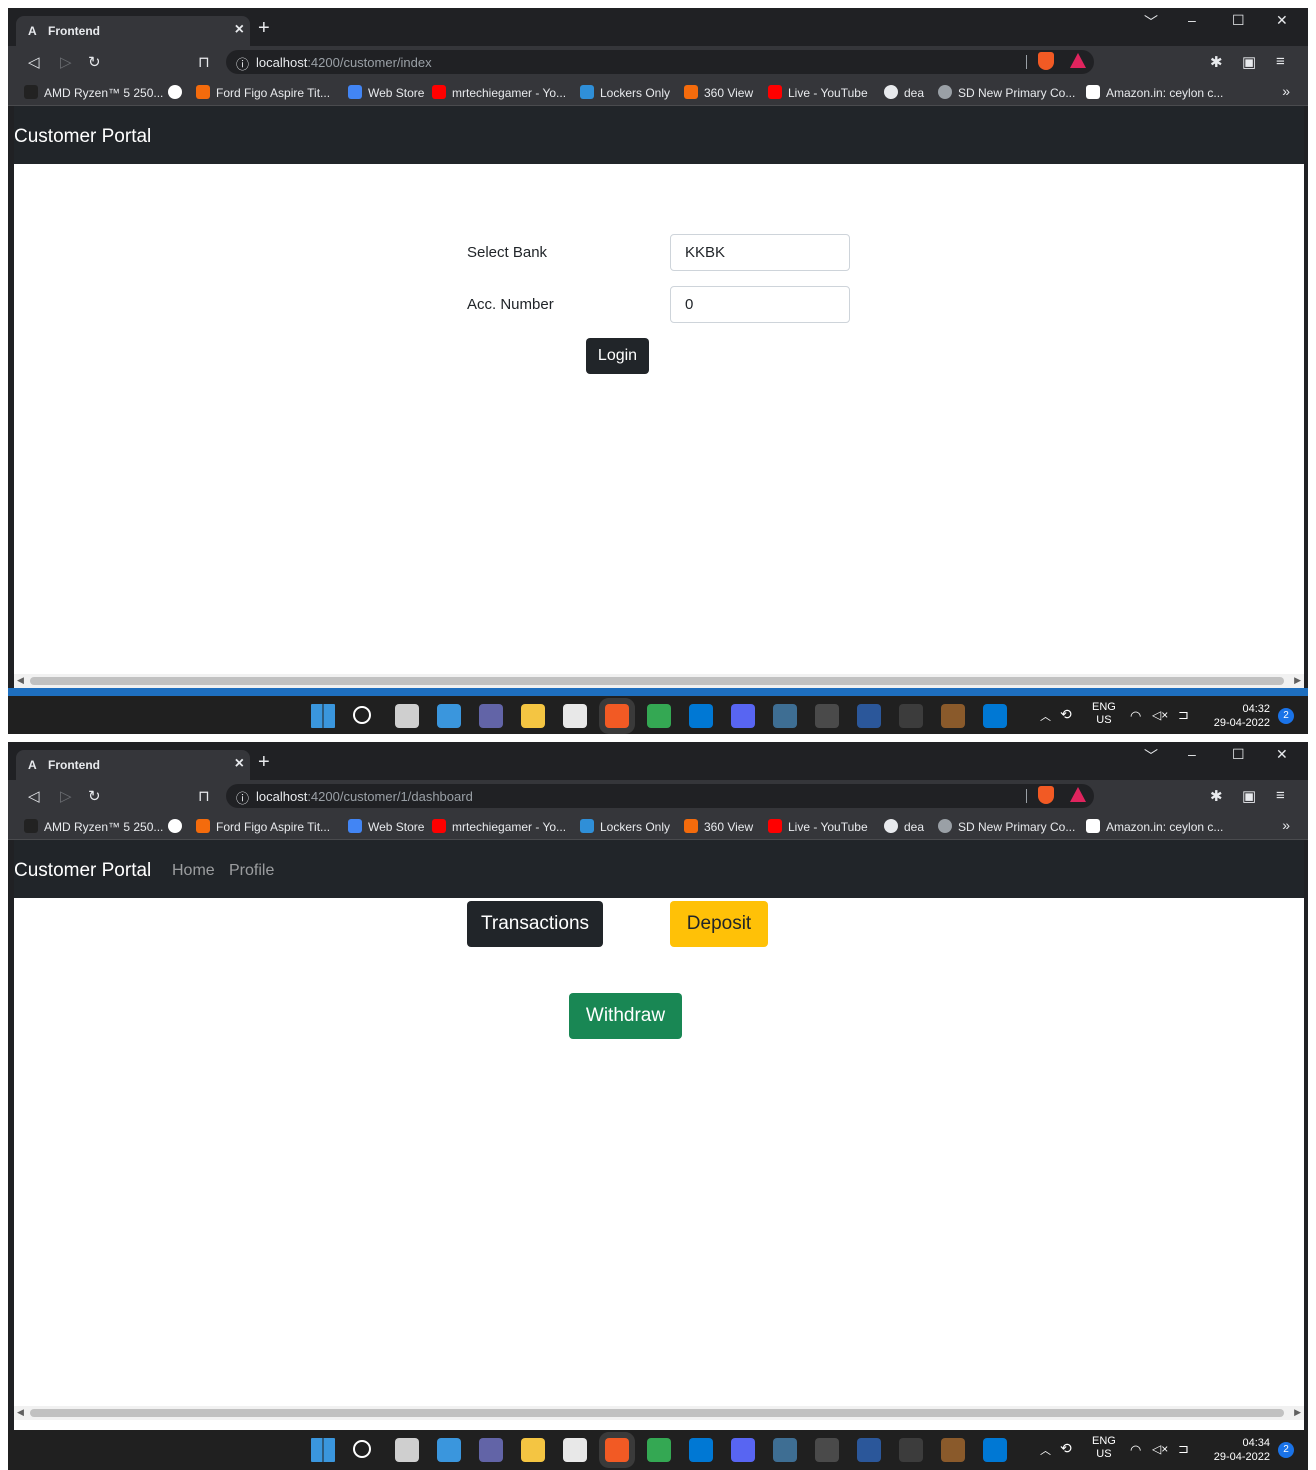 The height and width of the screenshot is (1470, 1316). Describe the element at coordinates (718, 92) in the screenshot. I see `bookmark-item: 360 View` at that location.